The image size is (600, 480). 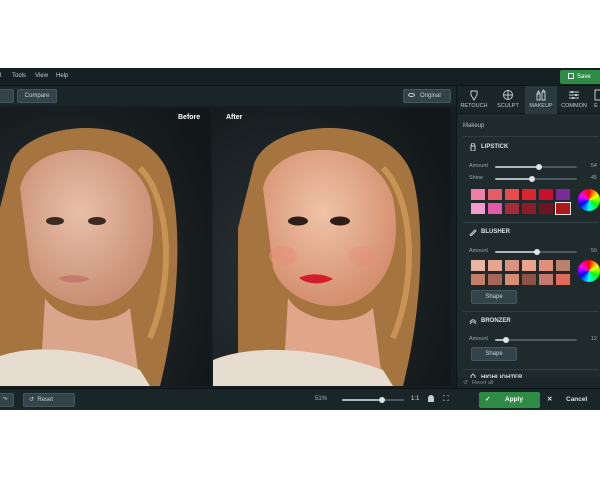 What do you see at coordinates (0, 76) in the screenshot?
I see `menu-truncated: II` at bounding box center [0, 76].